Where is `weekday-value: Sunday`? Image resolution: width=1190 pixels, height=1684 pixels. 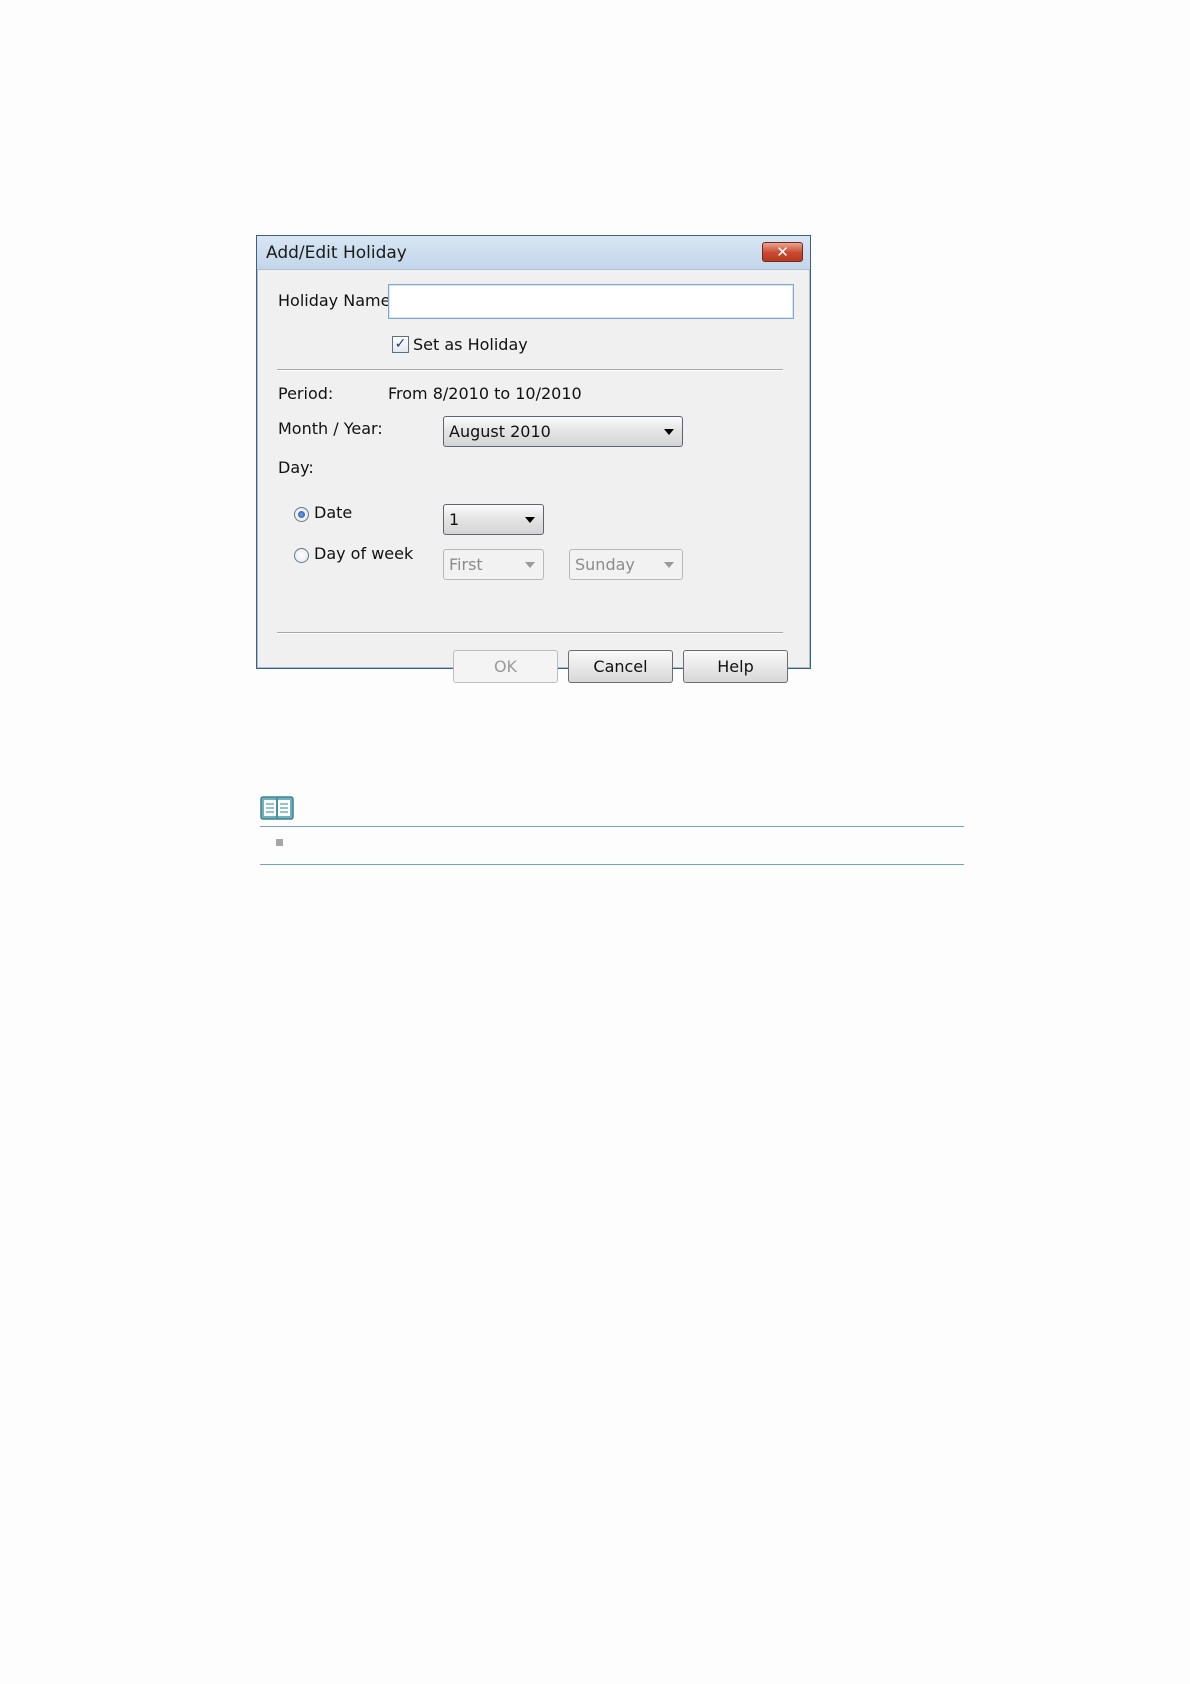 weekday-value: Sunday is located at coordinates (605, 564).